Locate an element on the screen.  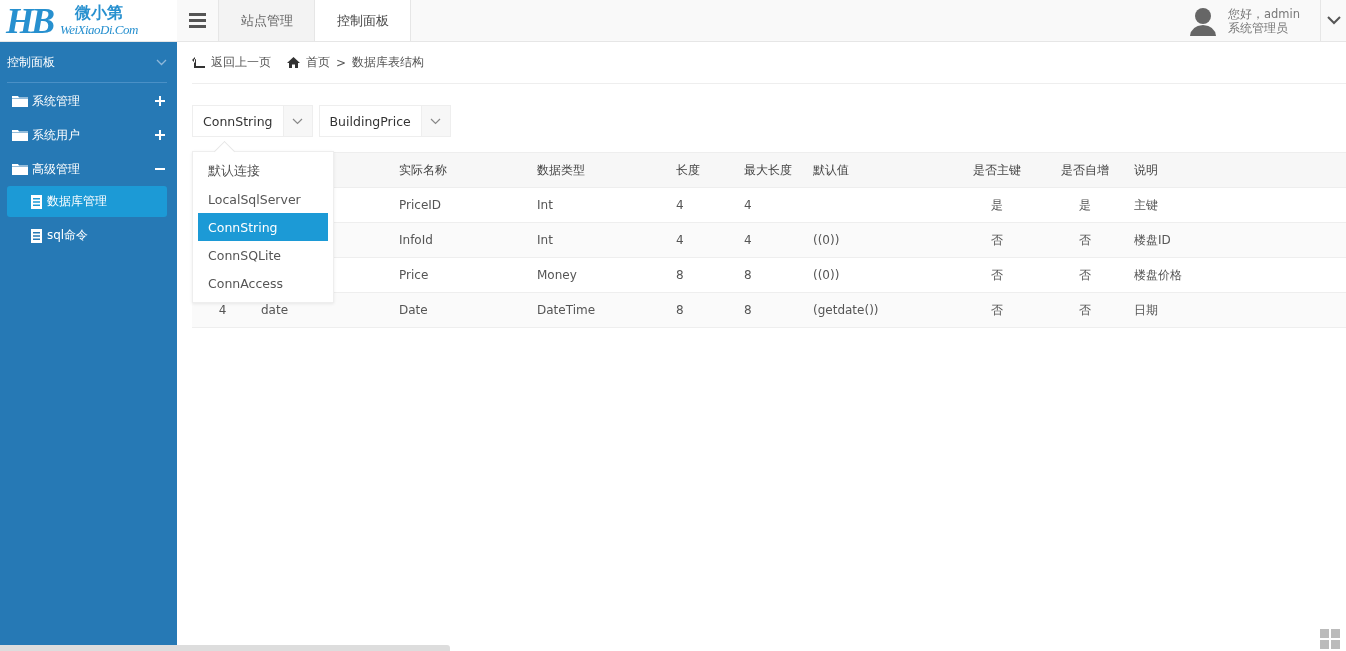
table-cell: (getdate()) is located at coordinates (846, 310).